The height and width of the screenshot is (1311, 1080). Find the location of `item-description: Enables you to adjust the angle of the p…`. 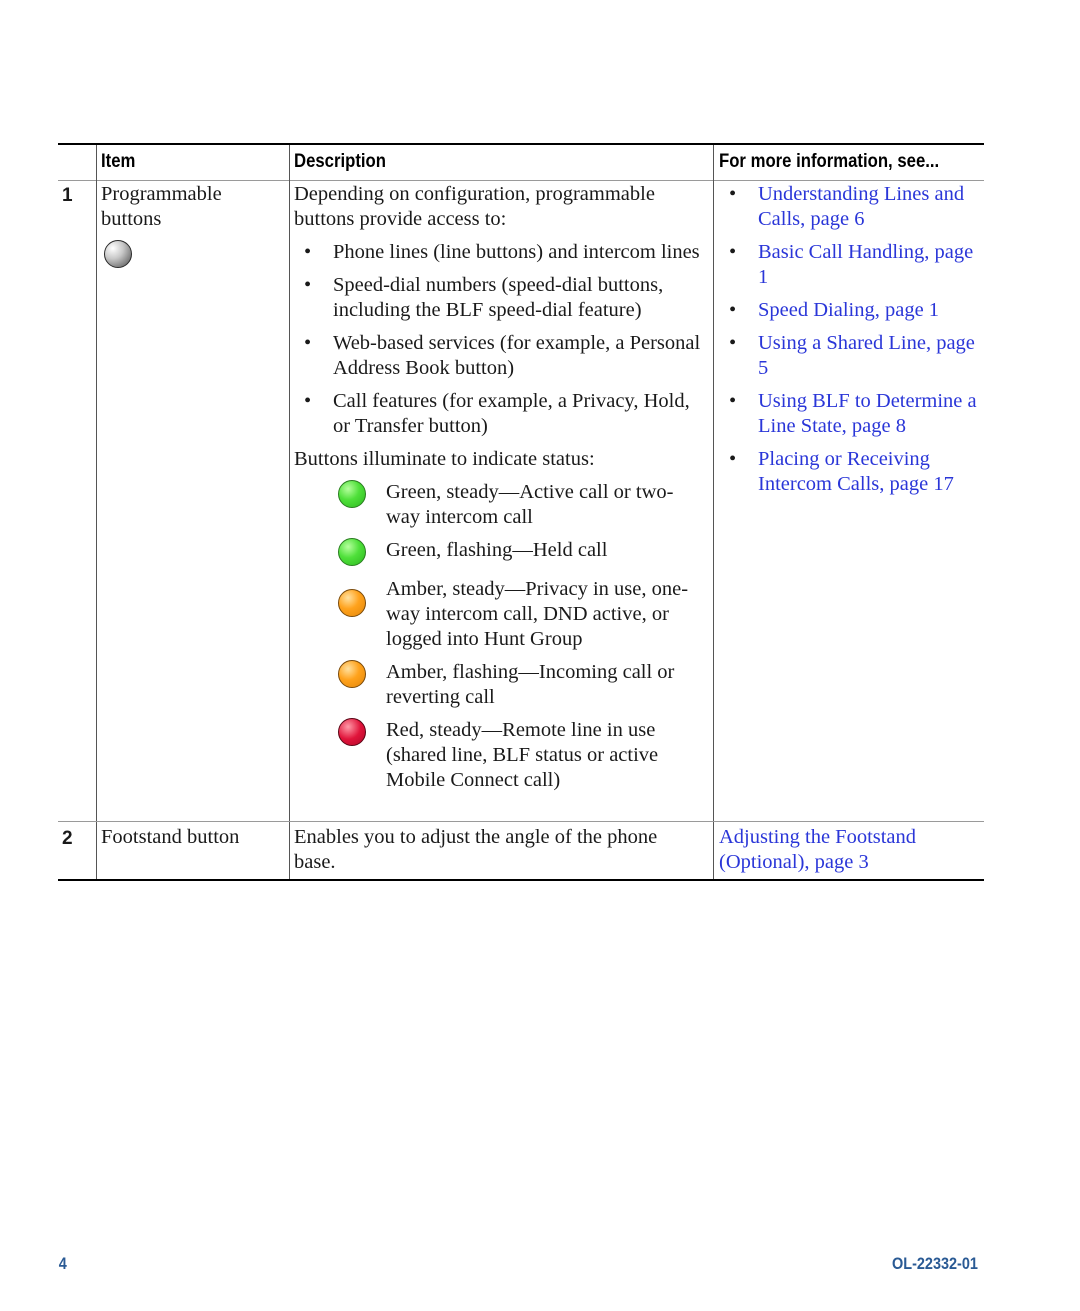

item-description: Enables you to adjust the angle of the p… is located at coordinates (476, 849).